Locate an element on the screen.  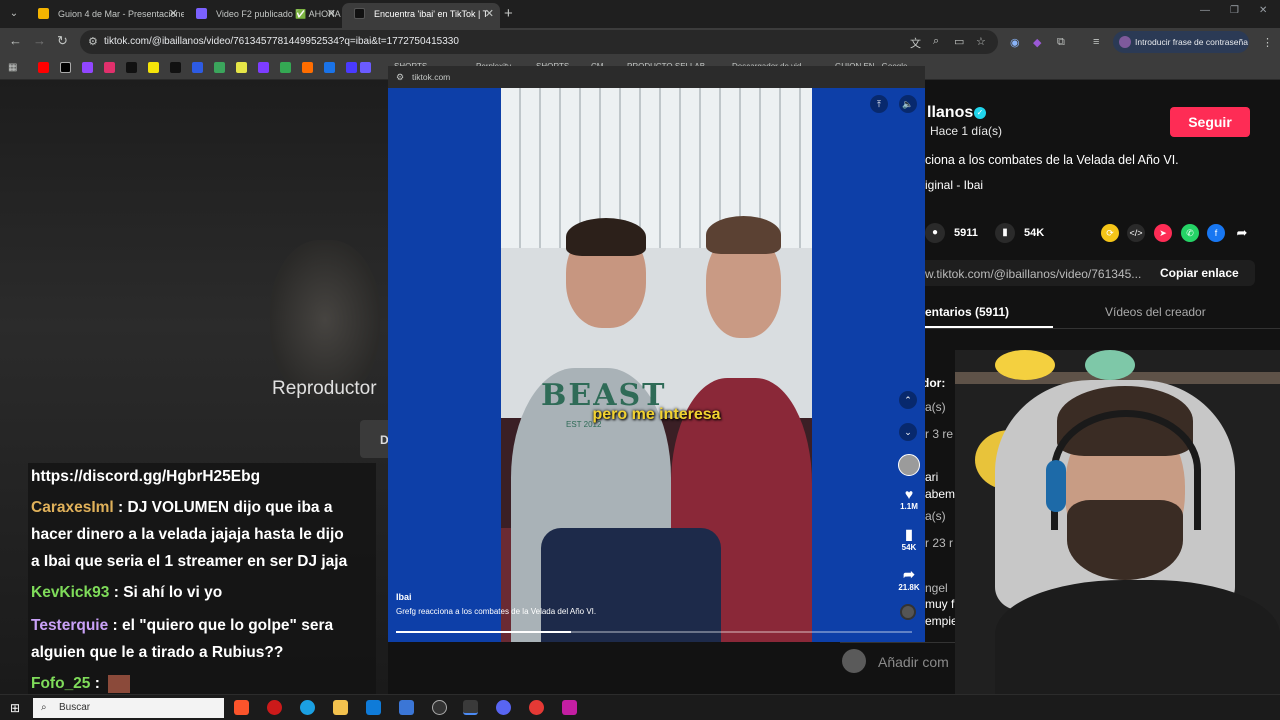
comment-replies: r 23 r is located at coordinates (939, 543).